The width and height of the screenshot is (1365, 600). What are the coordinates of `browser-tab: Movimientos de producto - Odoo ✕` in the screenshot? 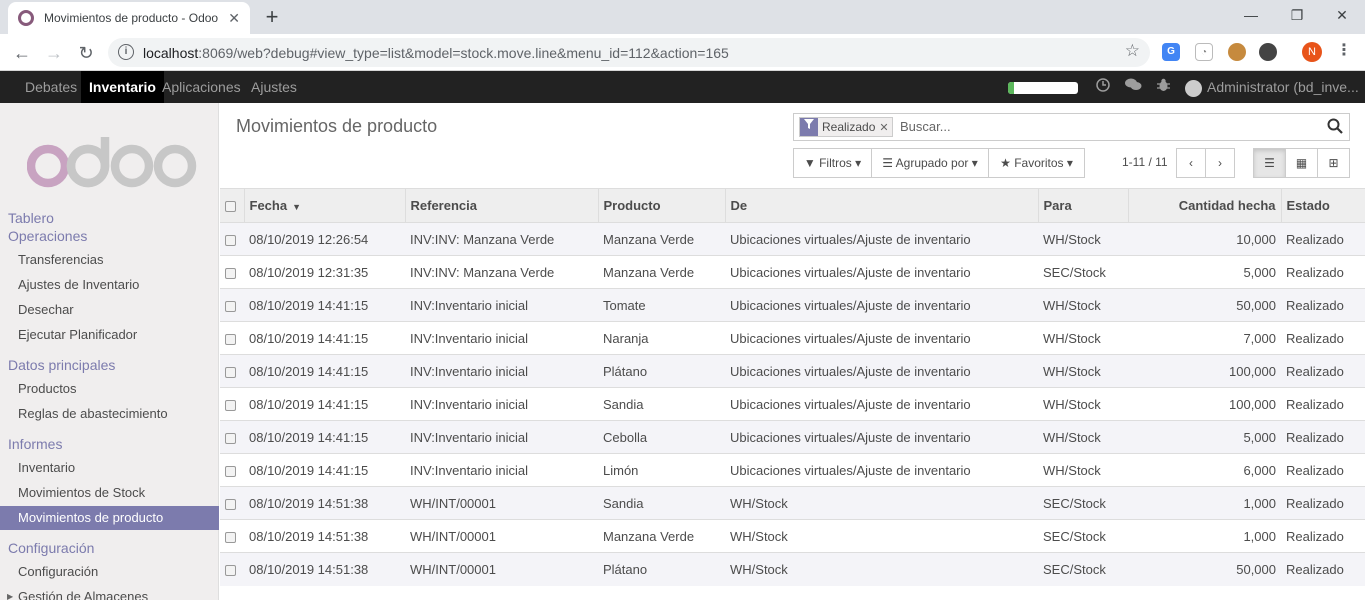 It's located at (129, 18).